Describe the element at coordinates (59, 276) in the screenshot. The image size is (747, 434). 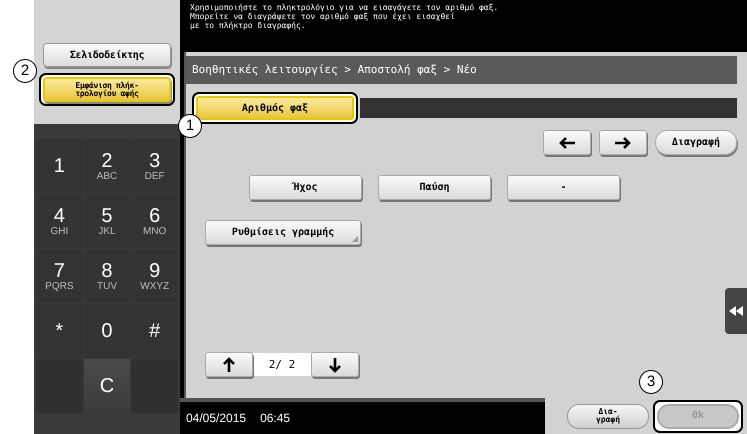
I see `keypad-key: 7 PQRS` at that location.